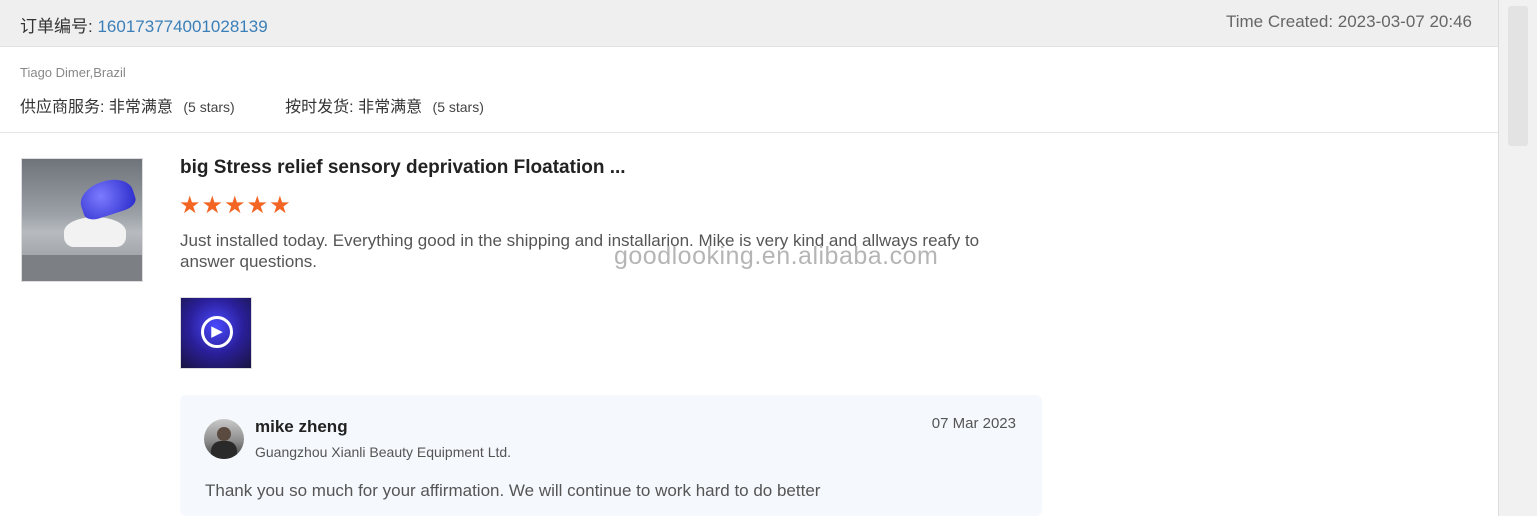  I want to click on time-created: Time Created: 2023-03-07 20:46, so click(1348, 21).